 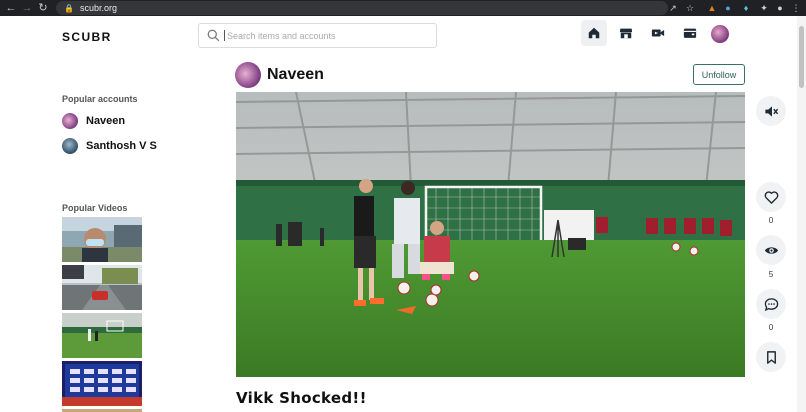 I want to click on metamask-extension-icon: ▲, so click(x=712, y=8).